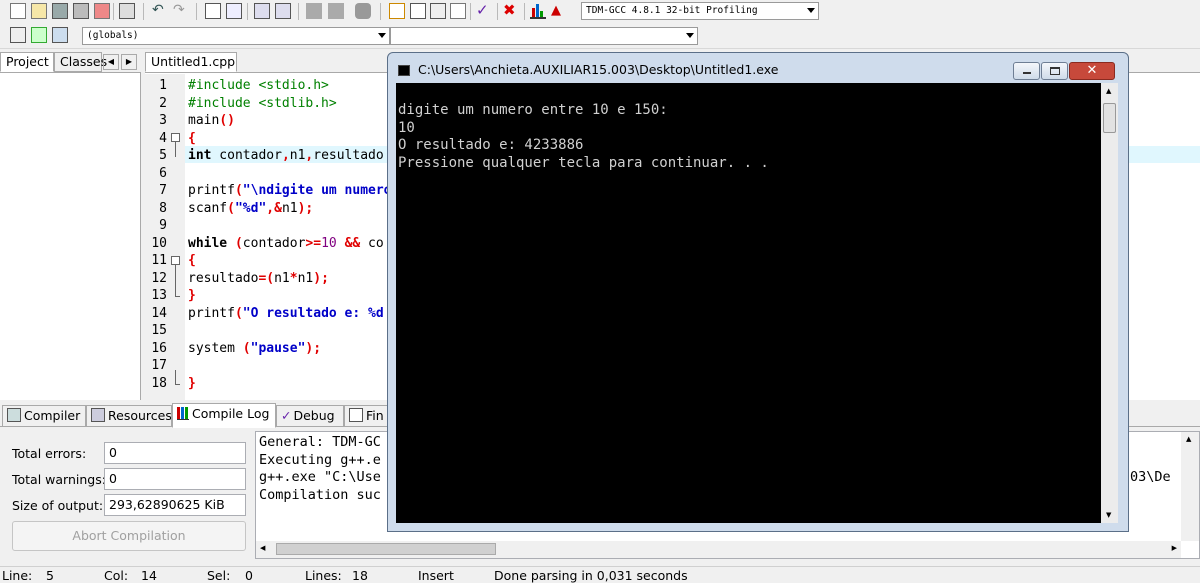 This screenshot has height=583, width=1200. Describe the element at coordinates (310, 416) in the screenshot. I see `tab-debug: ✓ Debug` at that location.